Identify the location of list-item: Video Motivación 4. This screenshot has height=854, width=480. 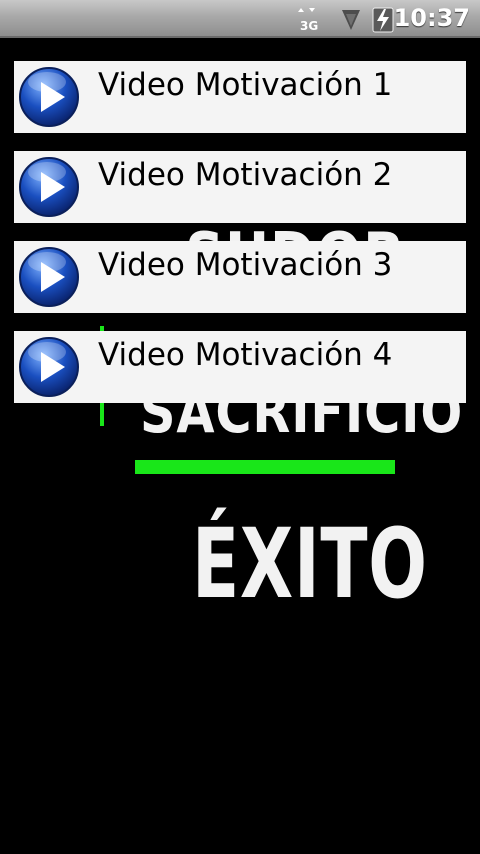
(240, 367).